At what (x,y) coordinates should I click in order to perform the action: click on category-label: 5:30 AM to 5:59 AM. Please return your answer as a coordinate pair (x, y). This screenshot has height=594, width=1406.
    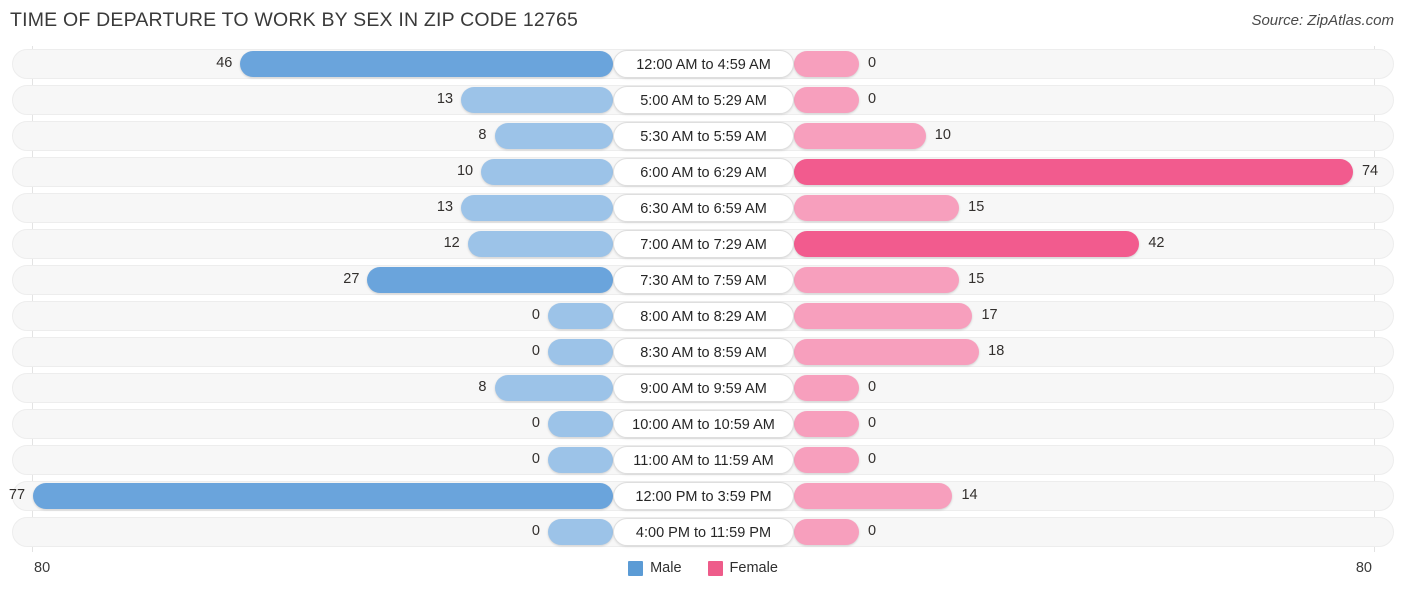
    Looking at the image, I should click on (703, 136).